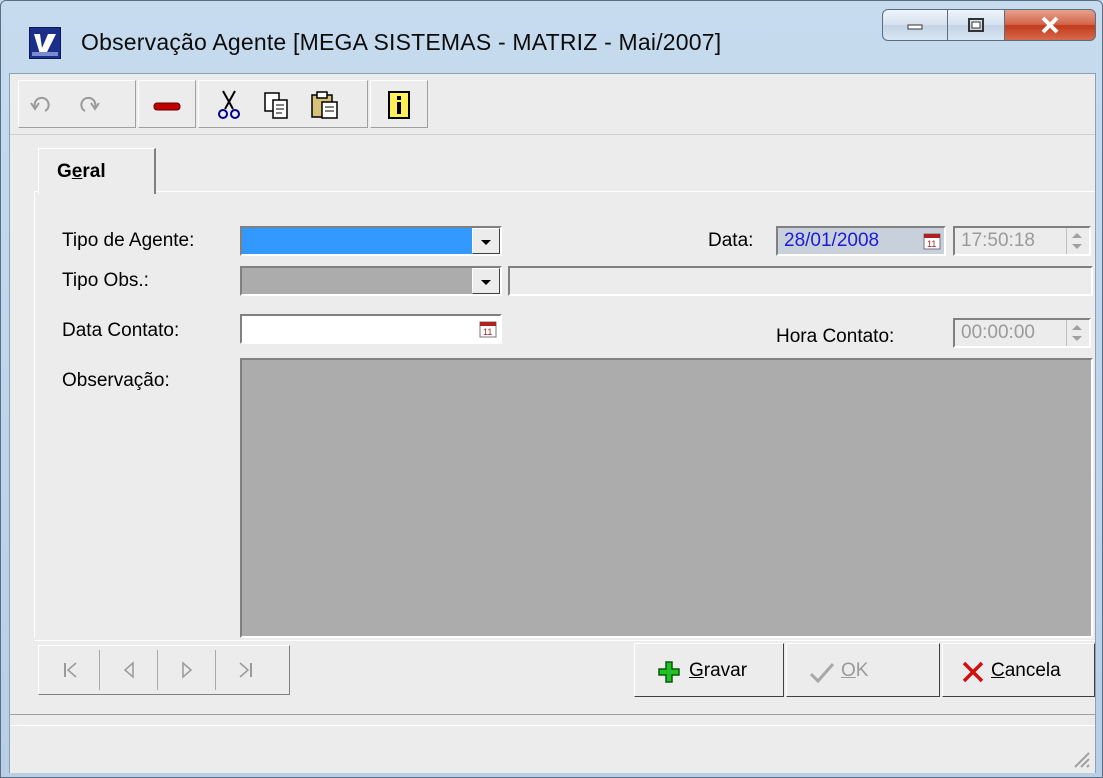  I want to click on minimize-button, so click(915, 25).